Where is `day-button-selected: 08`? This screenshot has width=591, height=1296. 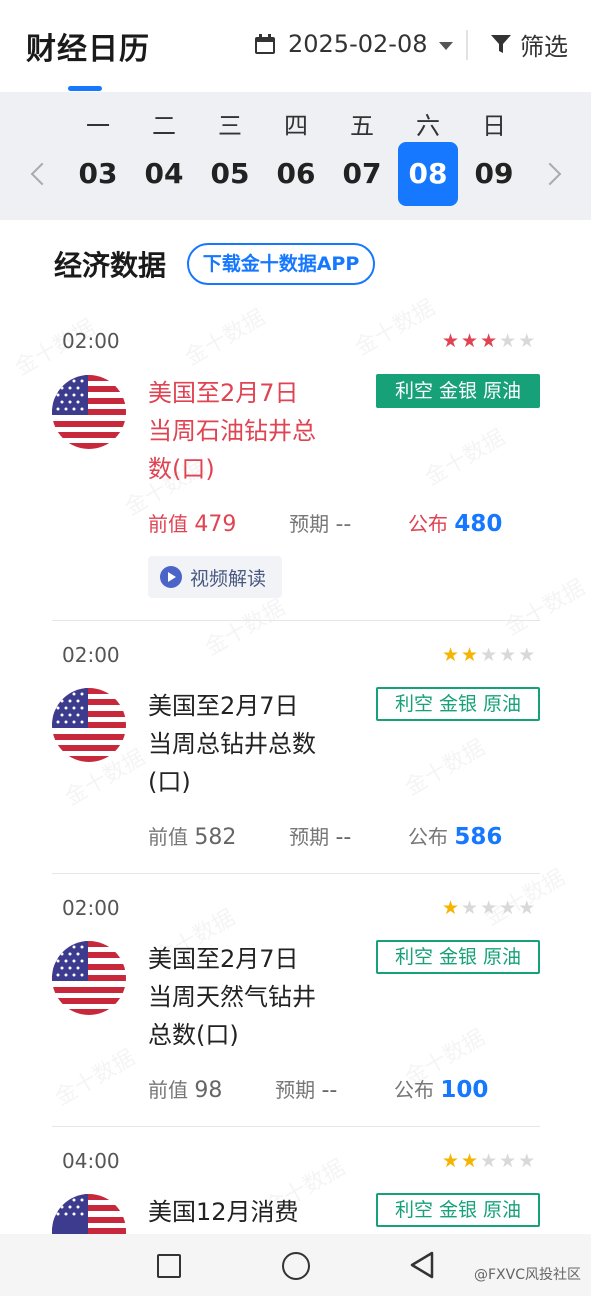
day-button-selected: 08 is located at coordinates (428, 174).